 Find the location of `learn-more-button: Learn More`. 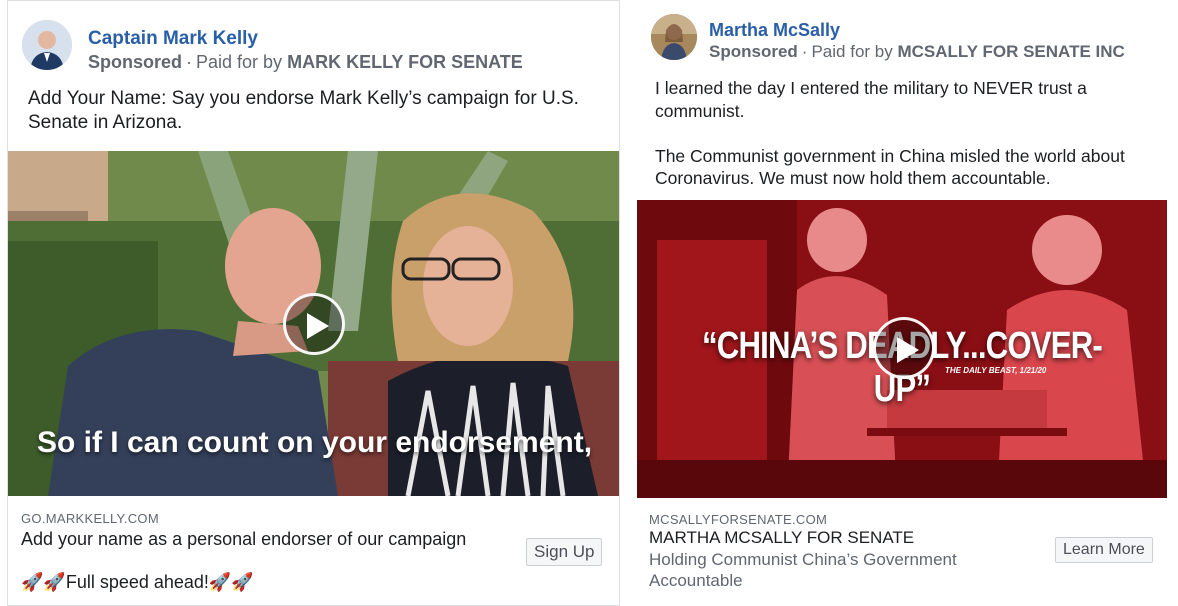

learn-more-button: Learn More is located at coordinates (1104, 550).